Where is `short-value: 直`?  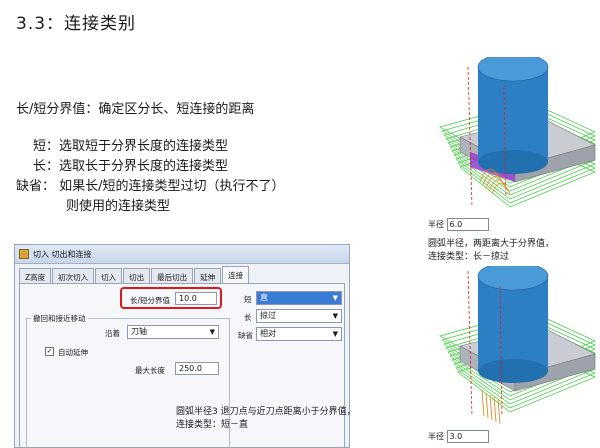 short-value: 直 is located at coordinates (264, 297).